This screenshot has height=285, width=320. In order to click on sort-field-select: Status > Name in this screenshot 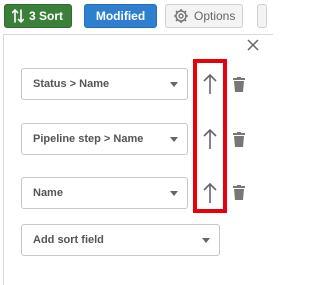, I will do `click(104, 84)`.